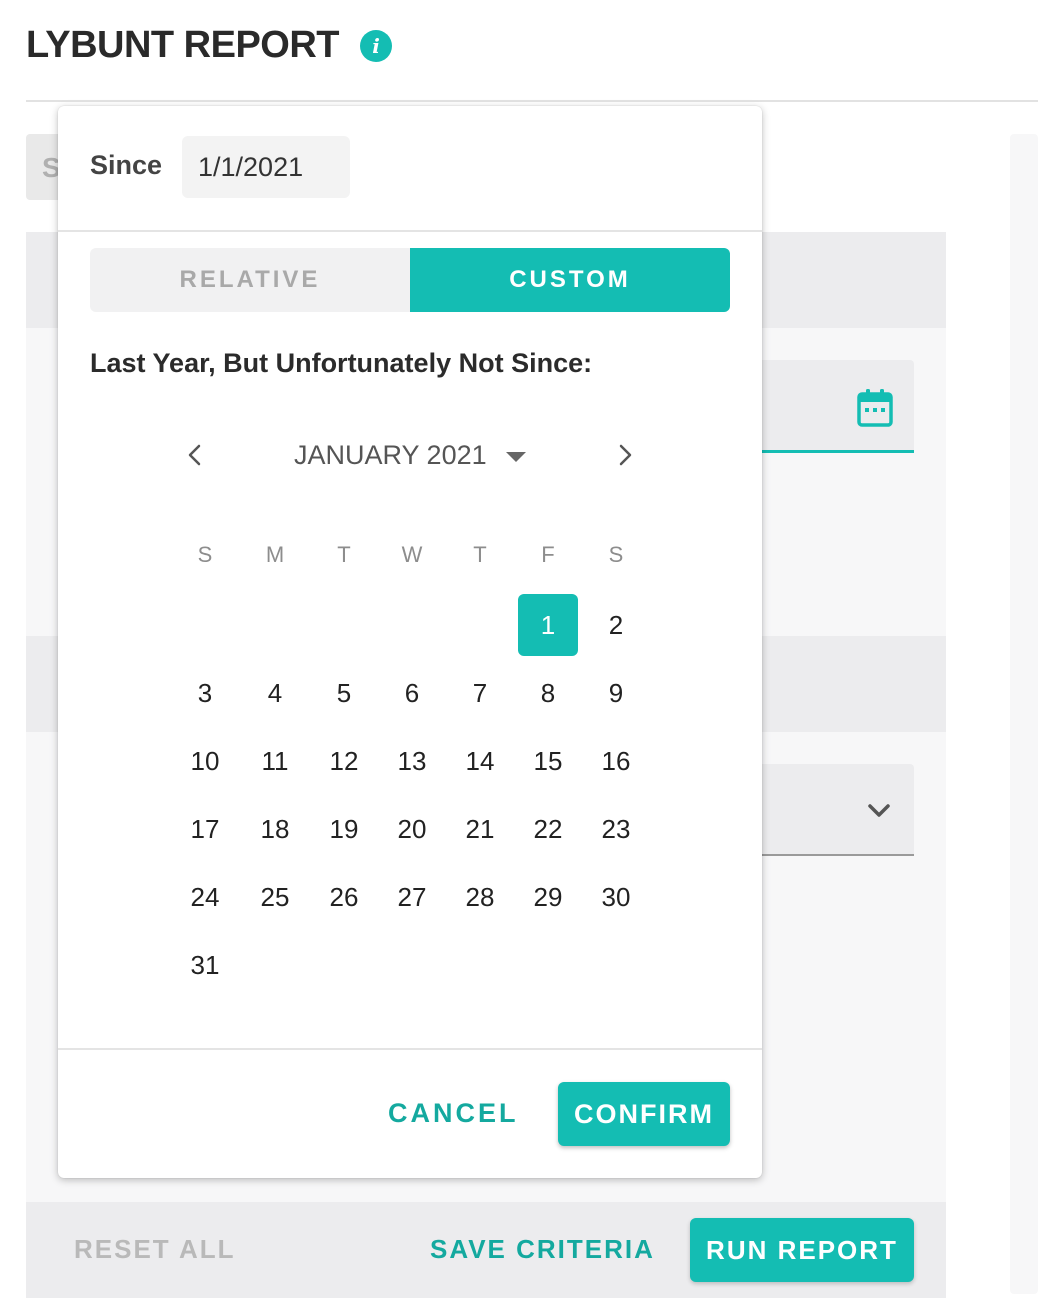  I want to click on side-panel, so click(1024, 714).